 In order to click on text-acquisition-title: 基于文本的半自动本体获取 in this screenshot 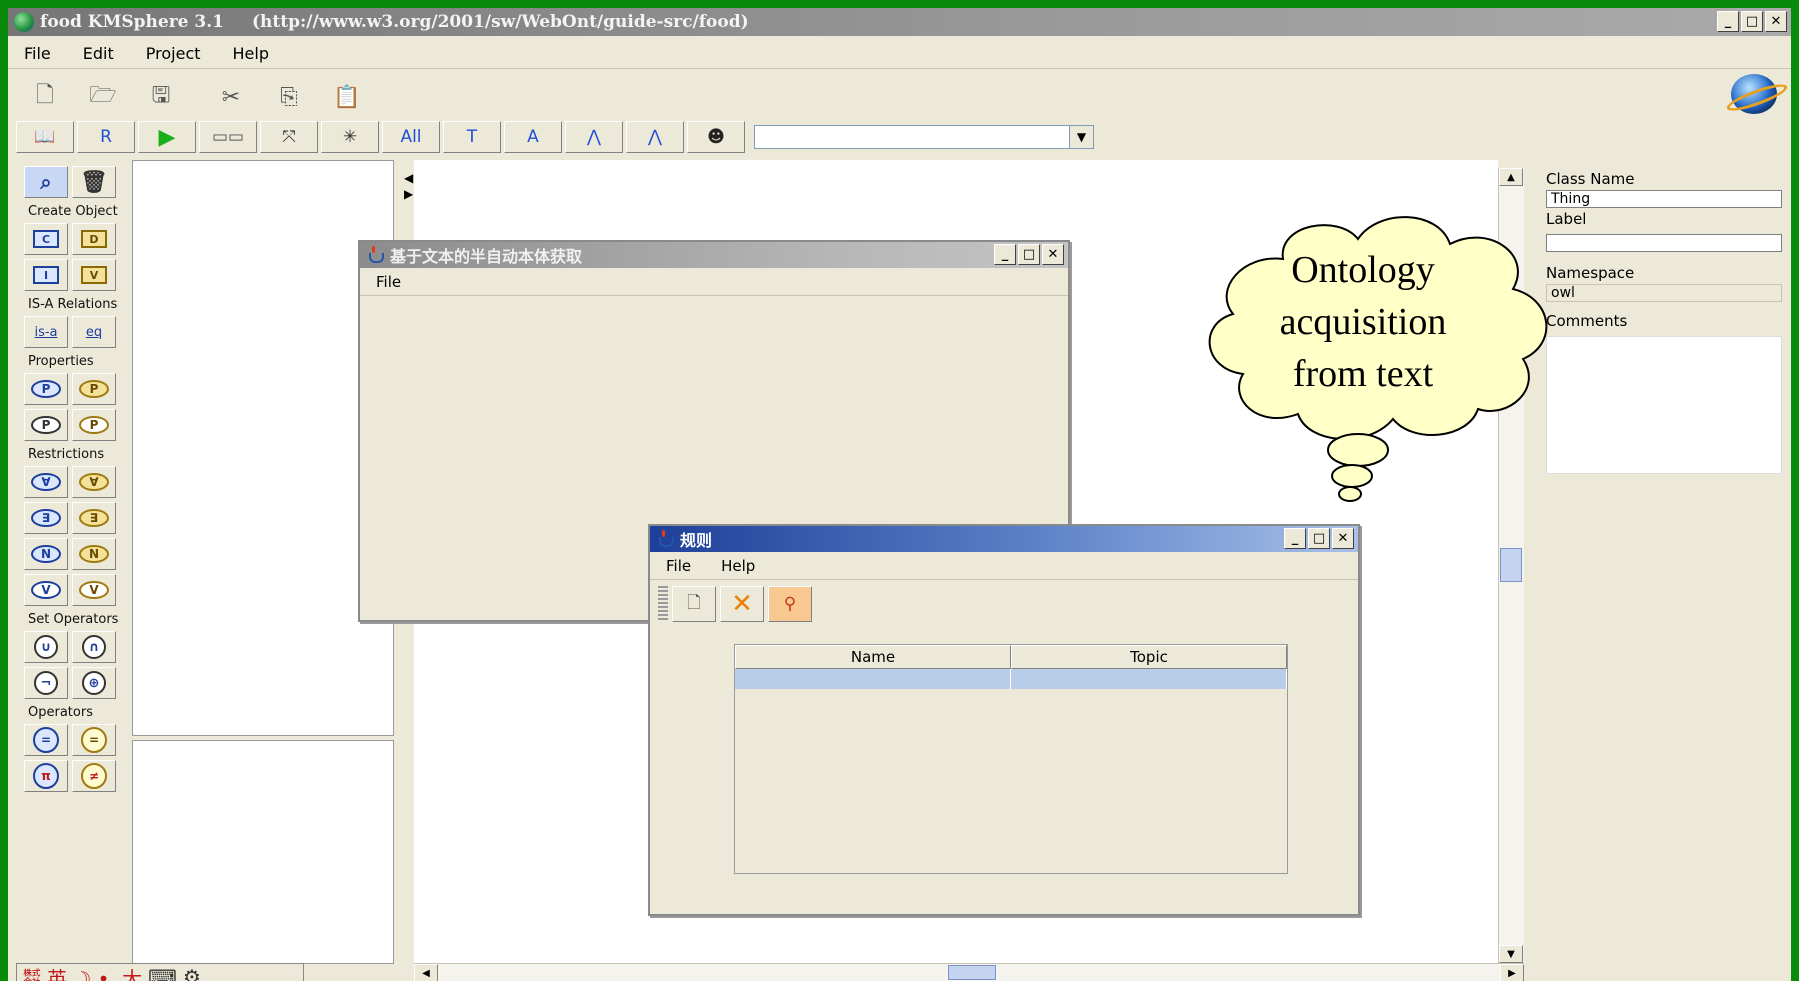, I will do `click(486, 256)`.